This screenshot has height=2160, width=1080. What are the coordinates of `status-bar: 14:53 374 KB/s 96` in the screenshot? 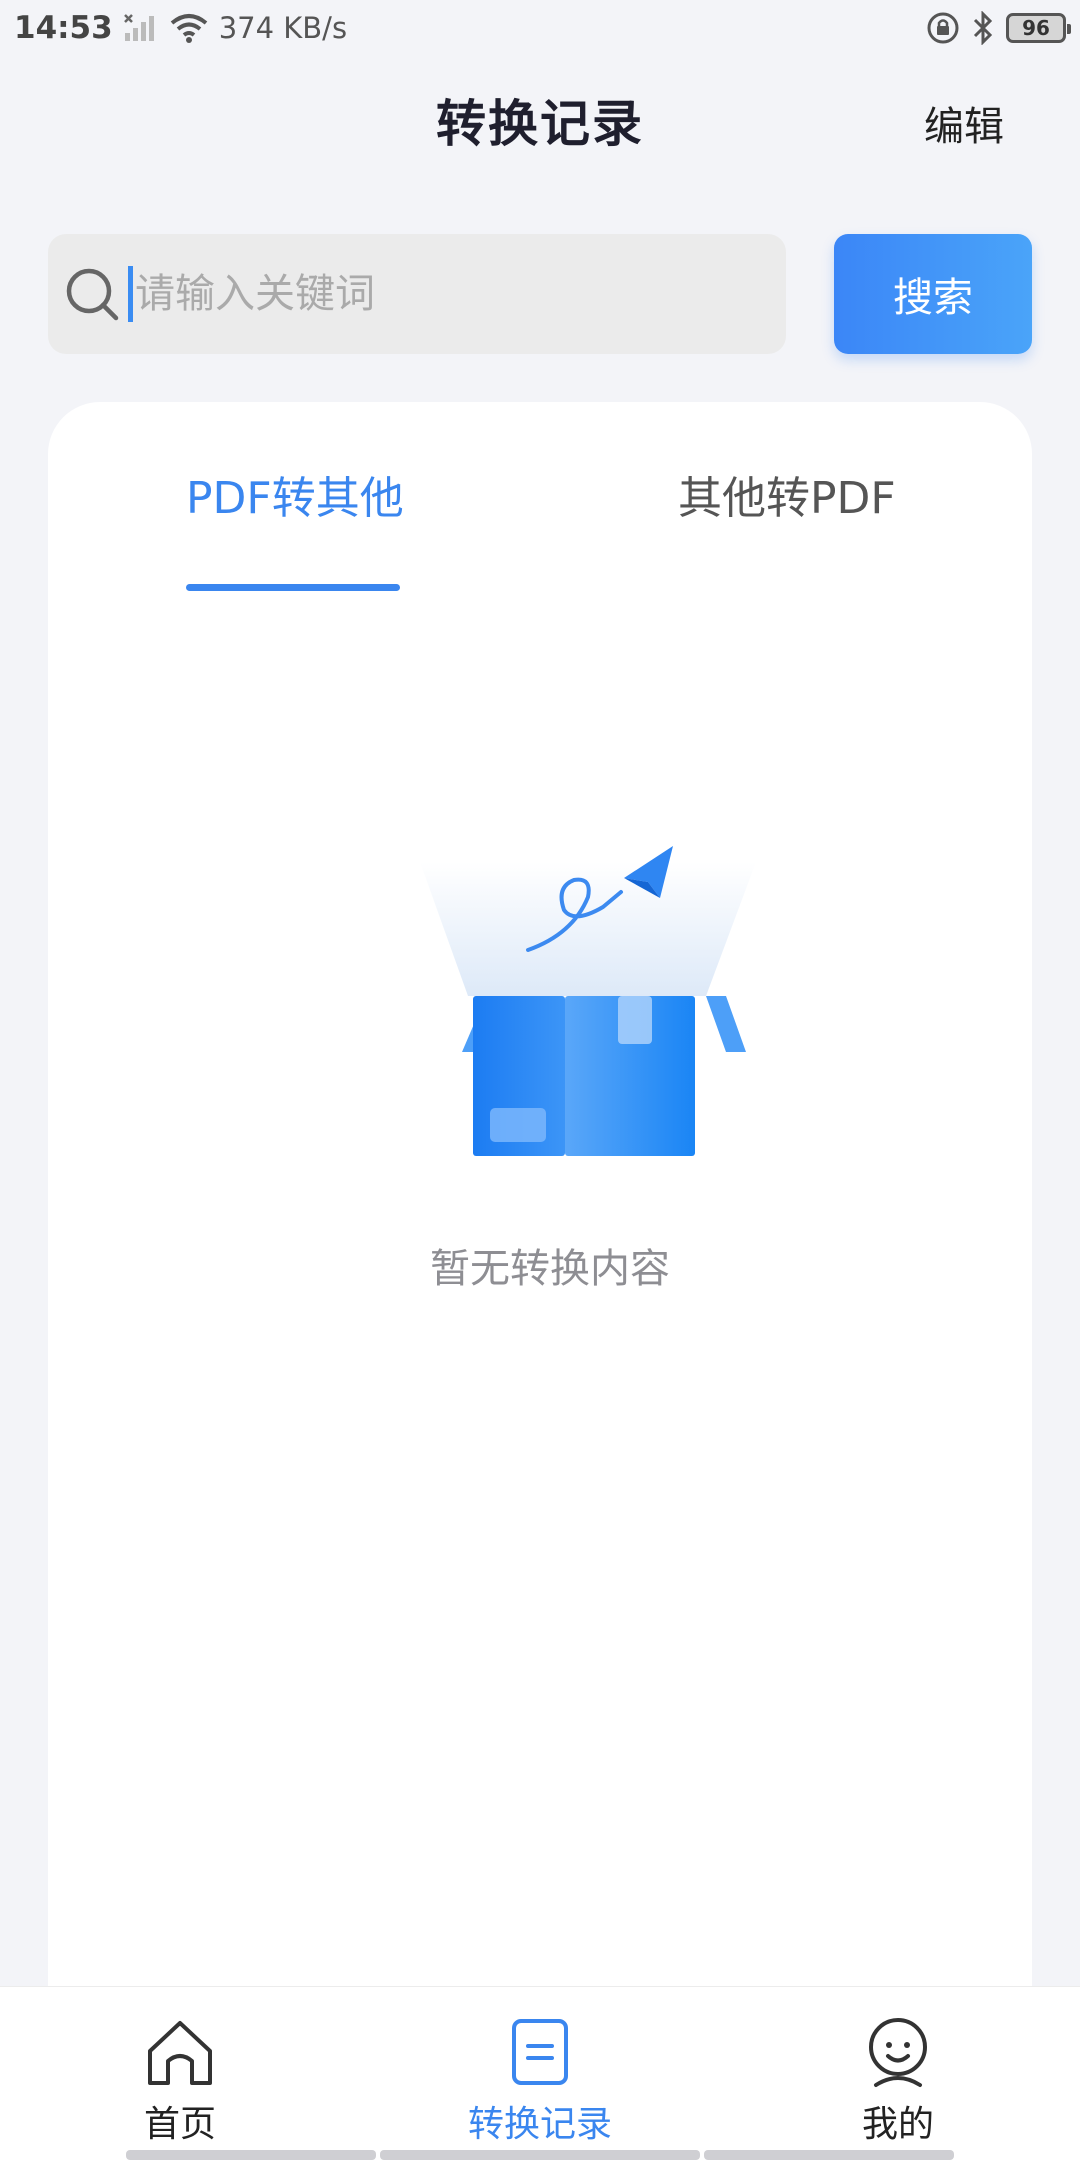 It's located at (540, 28).